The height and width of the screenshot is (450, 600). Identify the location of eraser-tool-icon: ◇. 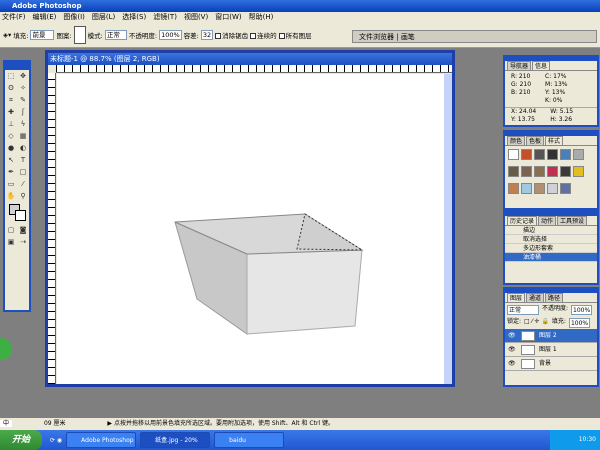
(11, 136).